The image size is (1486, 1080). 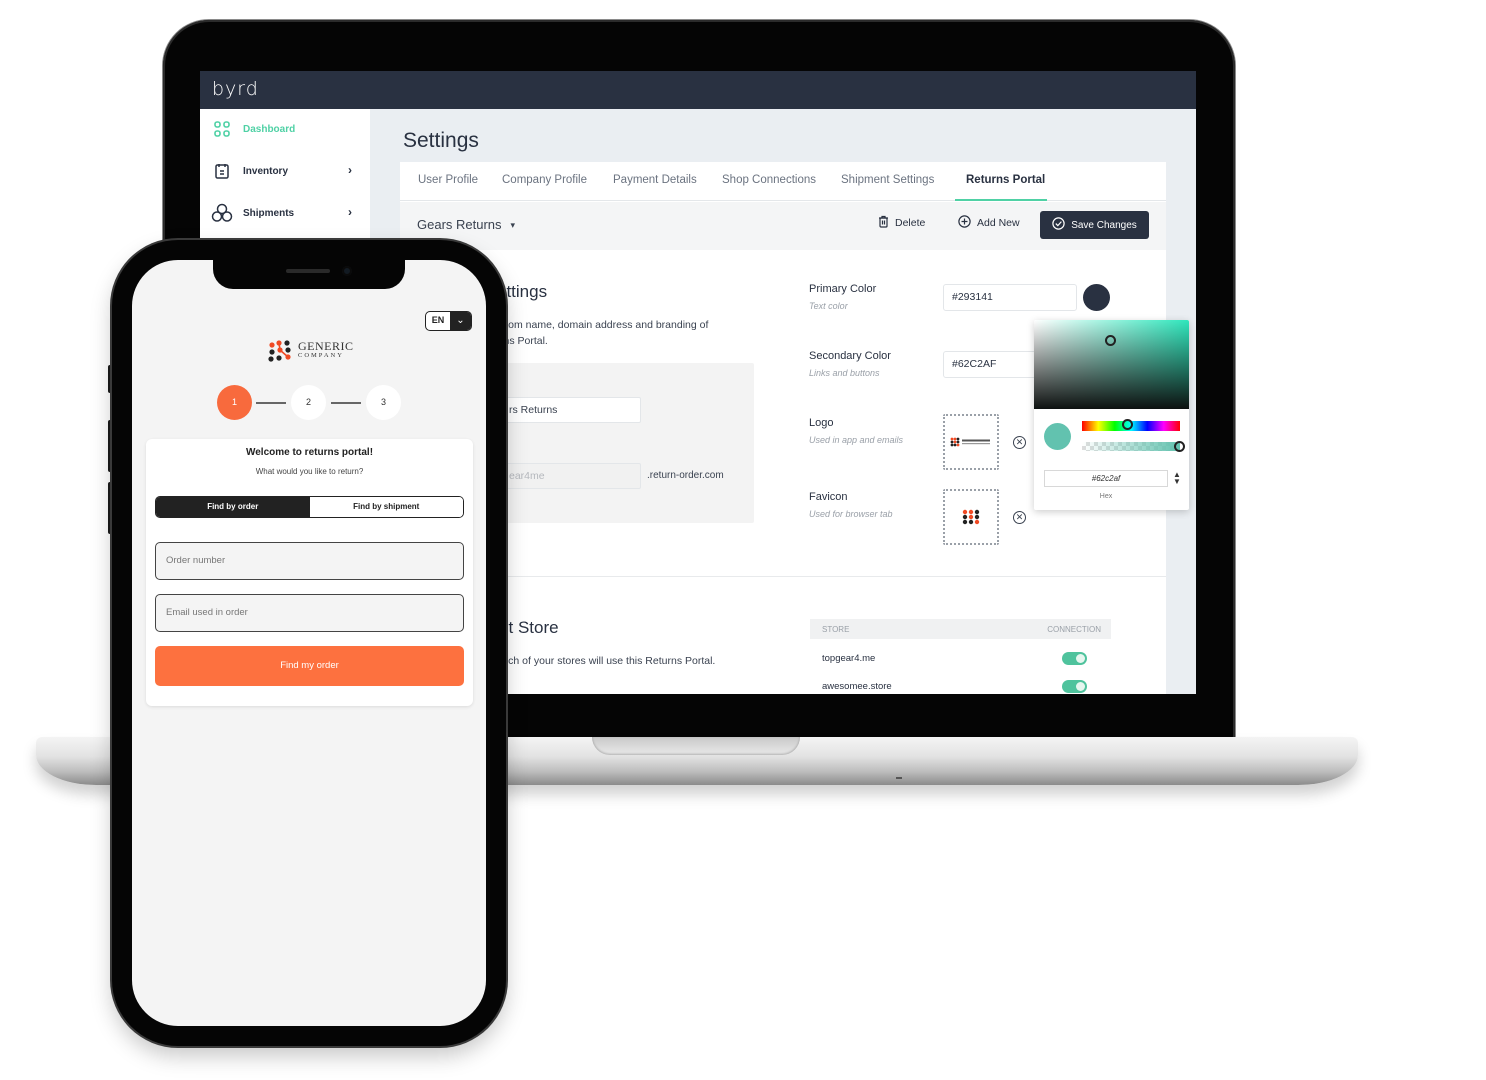 I want to click on tab-payment-details: Payment Details, so click(x=655, y=180).